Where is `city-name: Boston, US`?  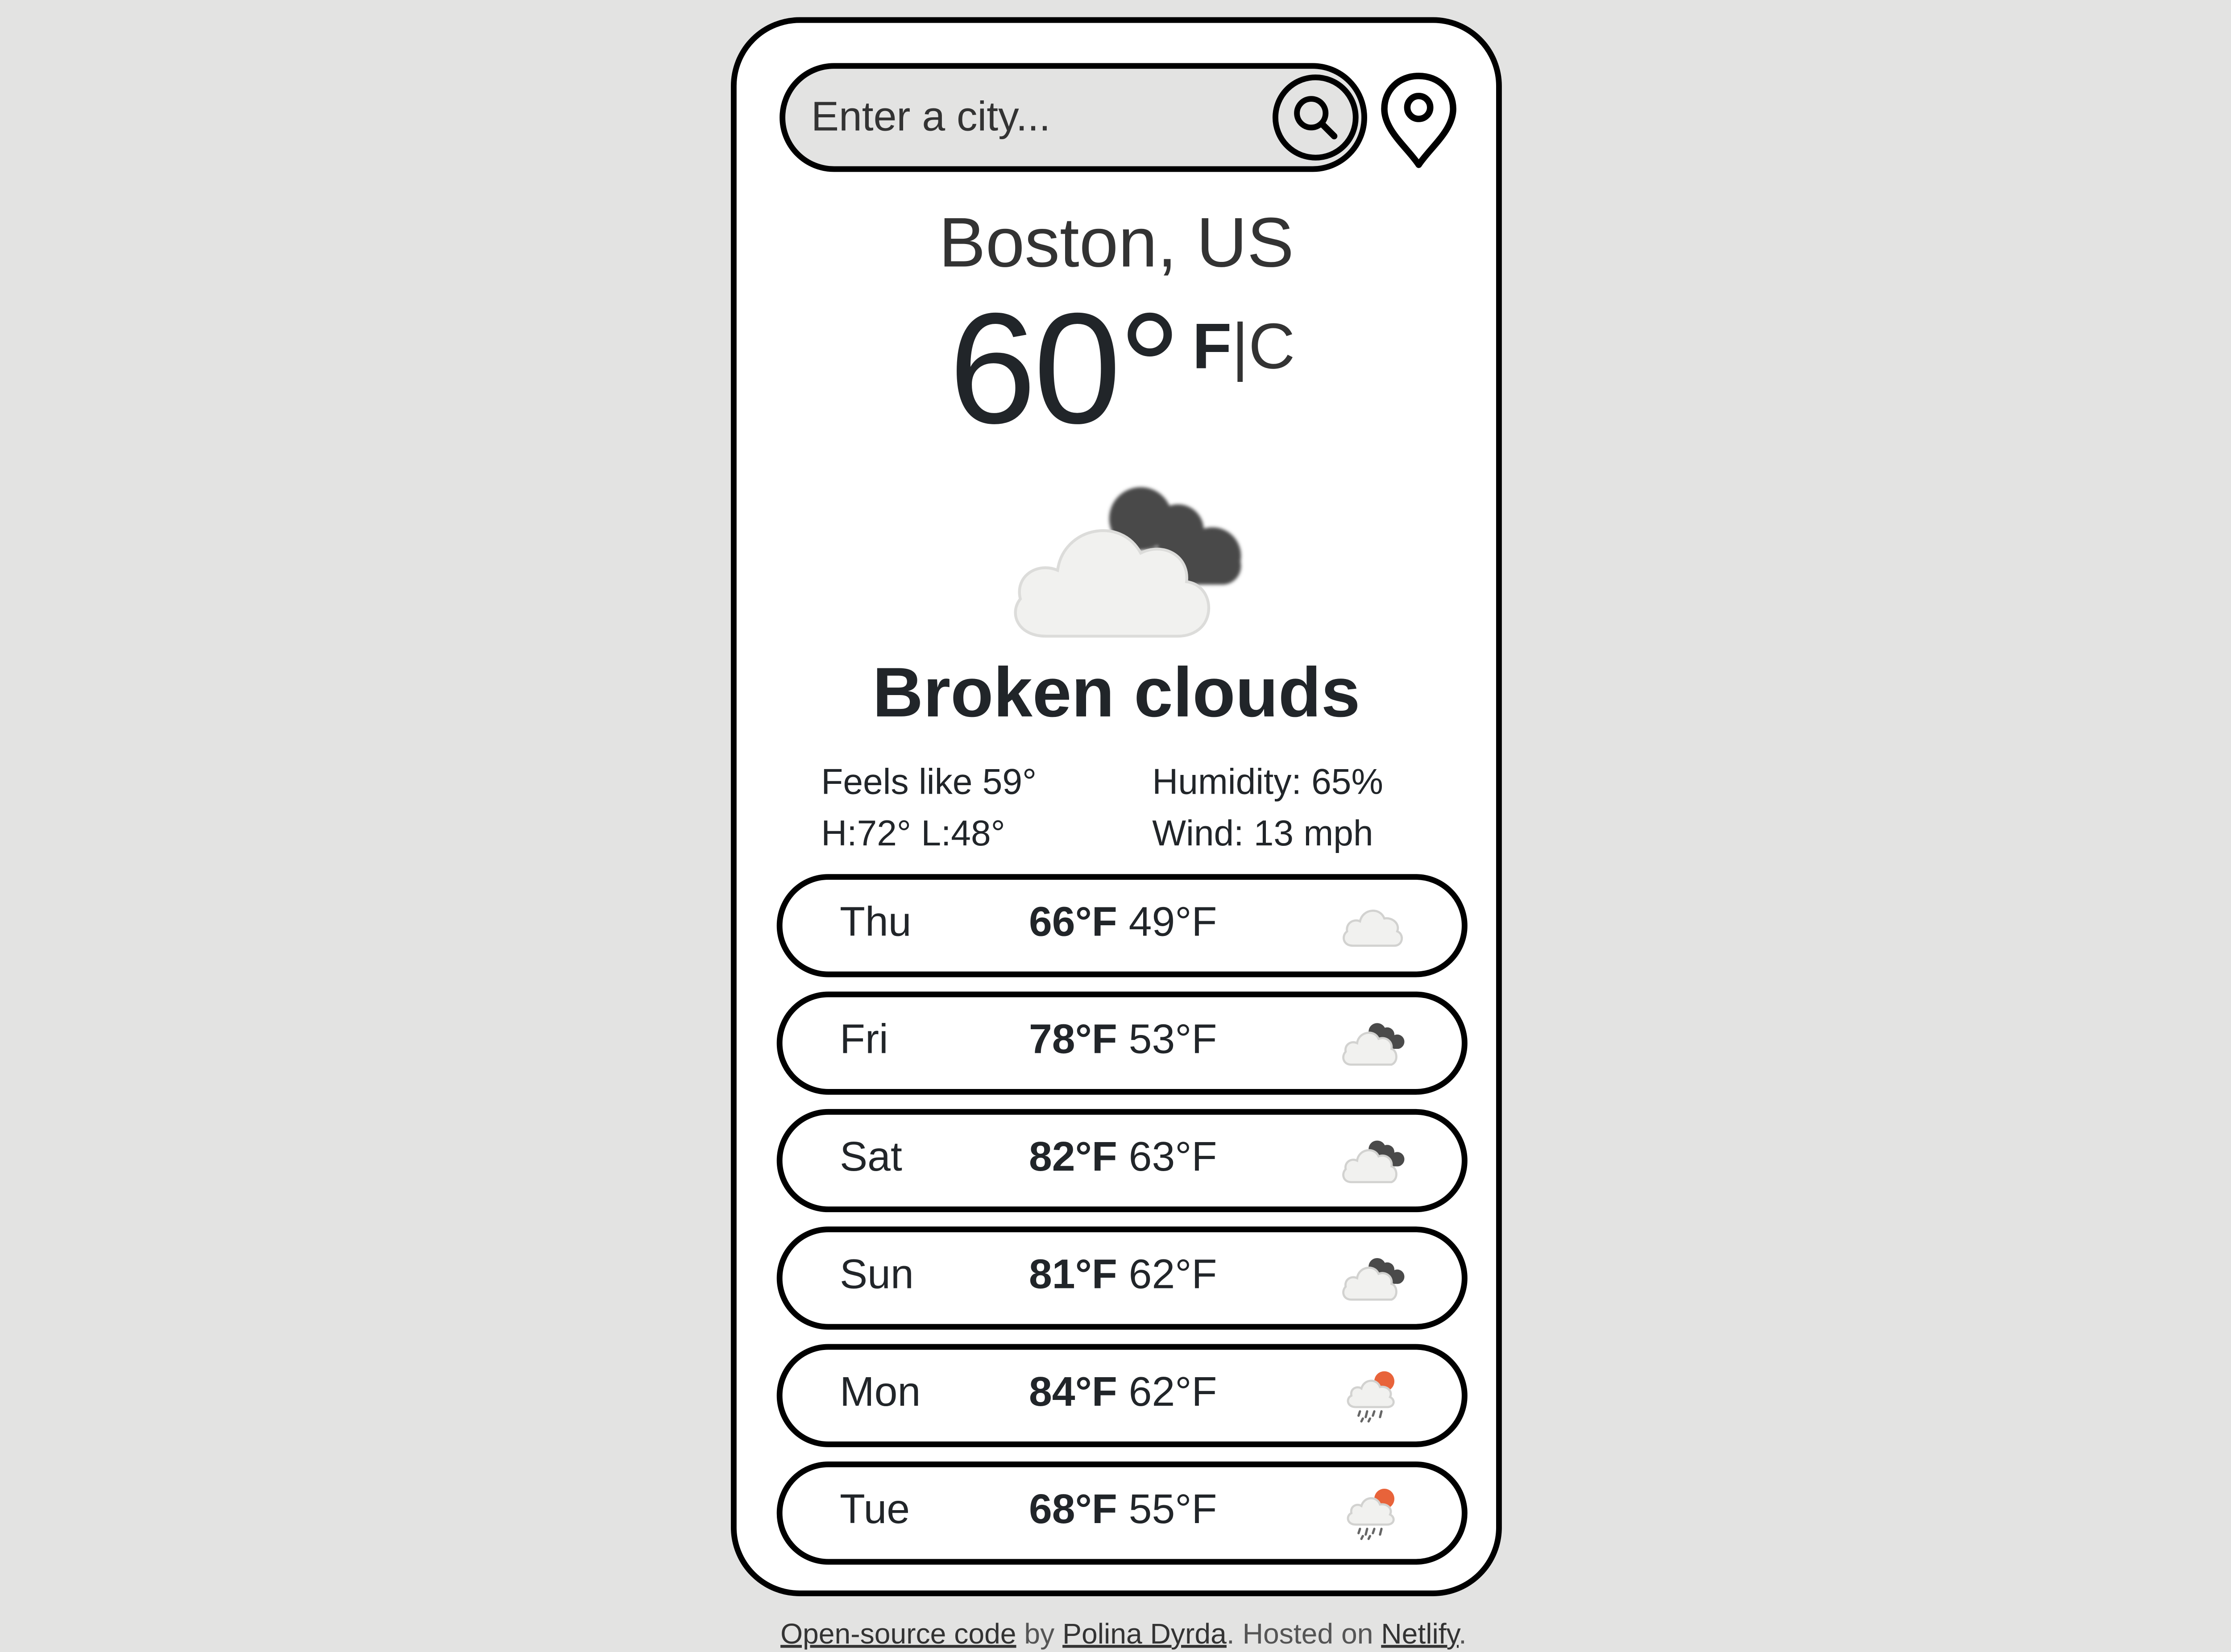
city-name: Boston, US is located at coordinates (1116, 243).